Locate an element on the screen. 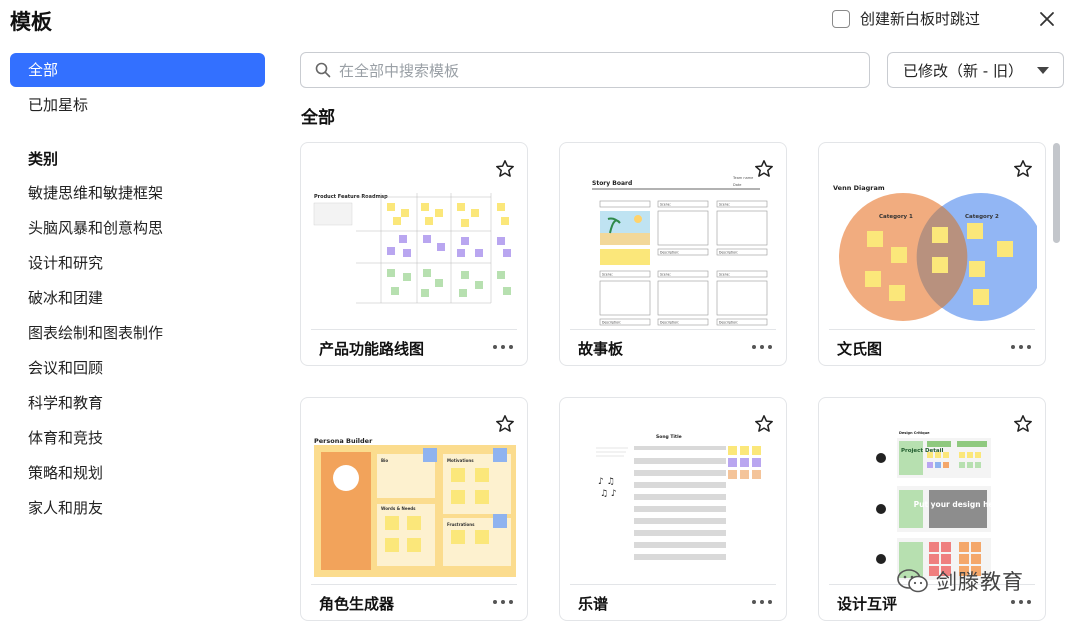  template-card-venn: Venn Diagram Category 1 Category 2 文氏图 is located at coordinates (932, 254).